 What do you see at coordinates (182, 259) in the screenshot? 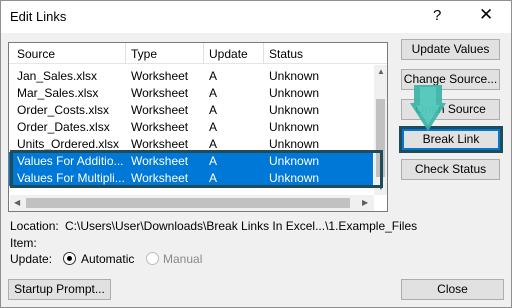
I see `manual-label: Manual` at bounding box center [182, 259].